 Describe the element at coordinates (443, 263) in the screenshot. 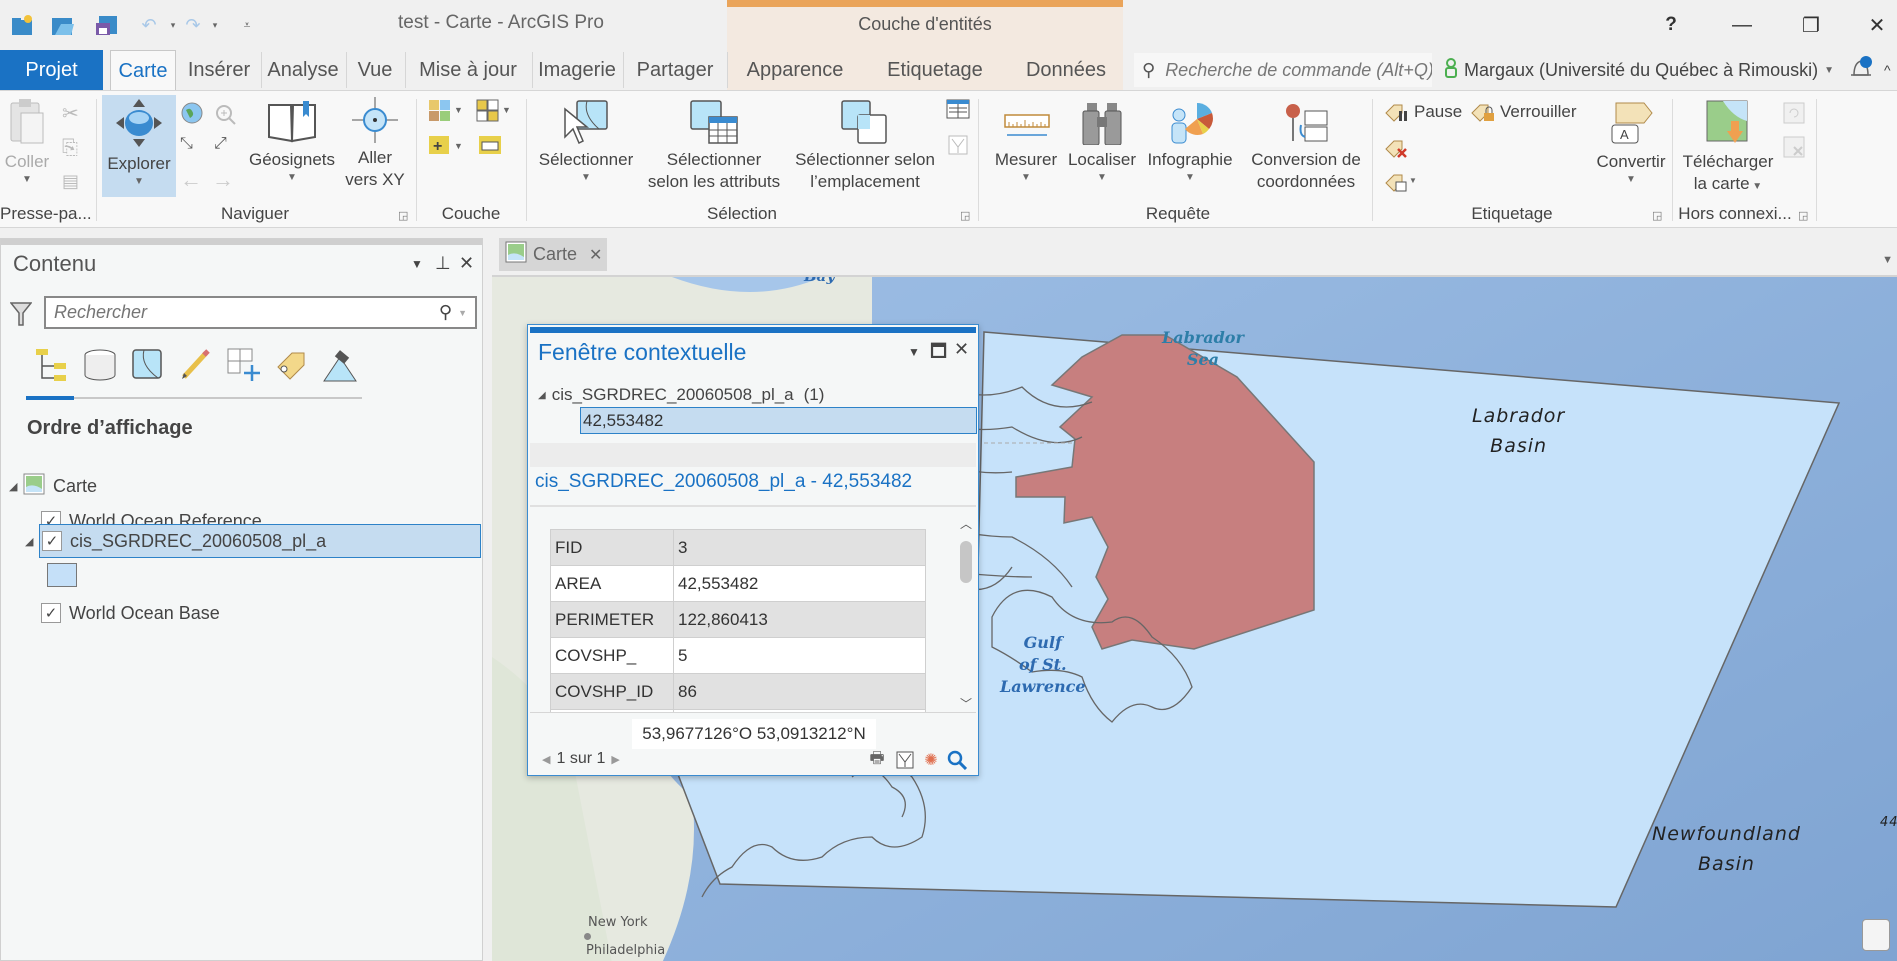

I see `pin-icon: ⊥` at that location.